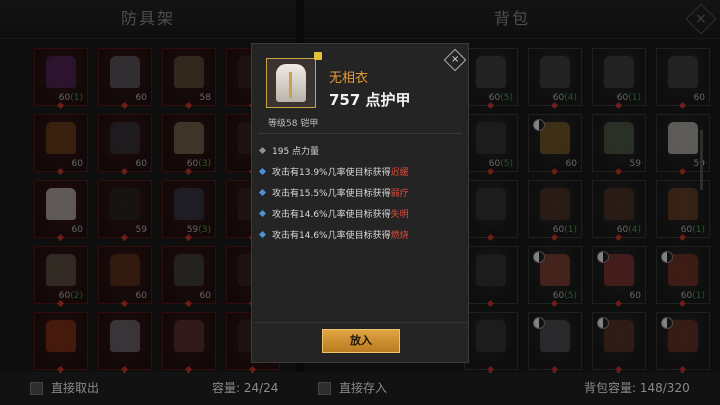 Image resolution: width=720 pixels, height=405 pixels. Describe the element at coordinates (245, 388) in the screenshot. I see `rack-capacity: 容量: 24/24` at that location.